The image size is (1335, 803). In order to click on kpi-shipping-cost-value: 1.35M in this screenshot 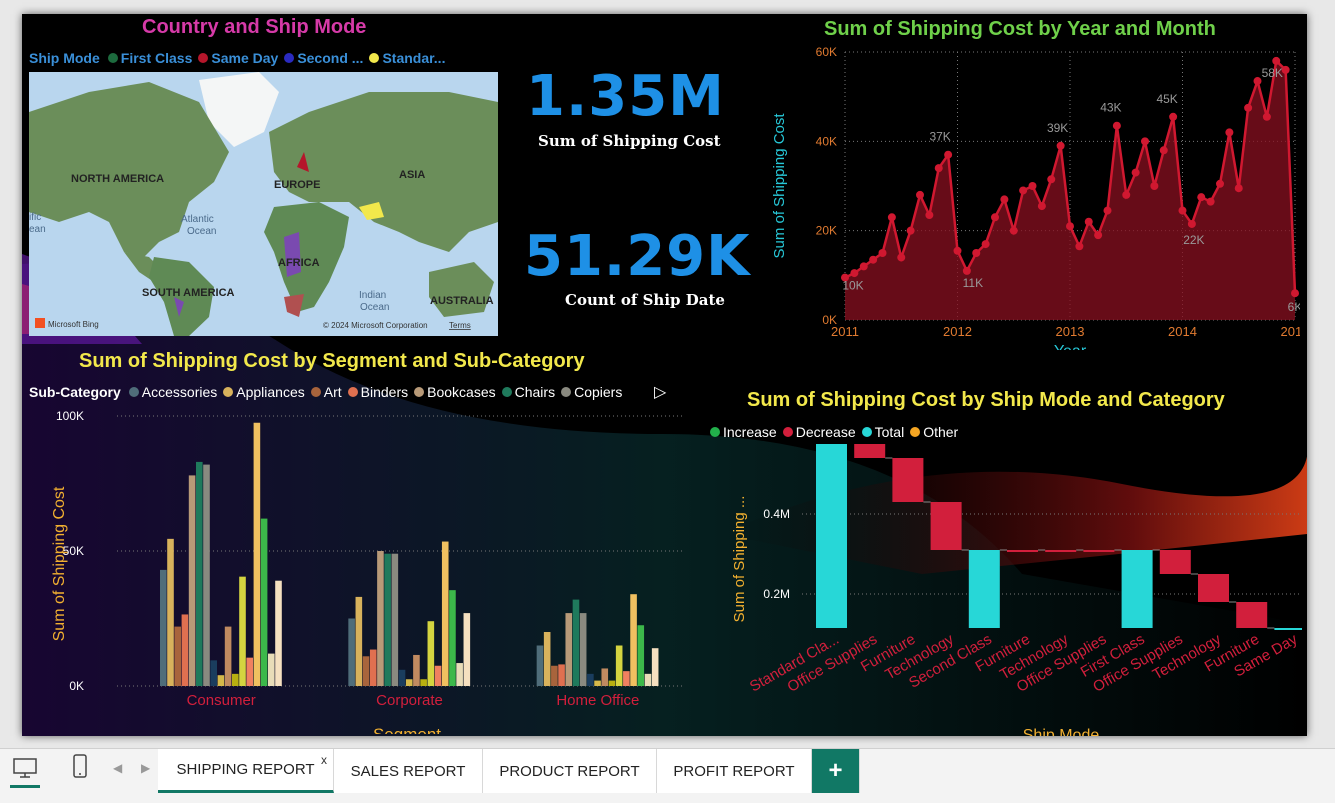, I will do `click(625, 96)`.